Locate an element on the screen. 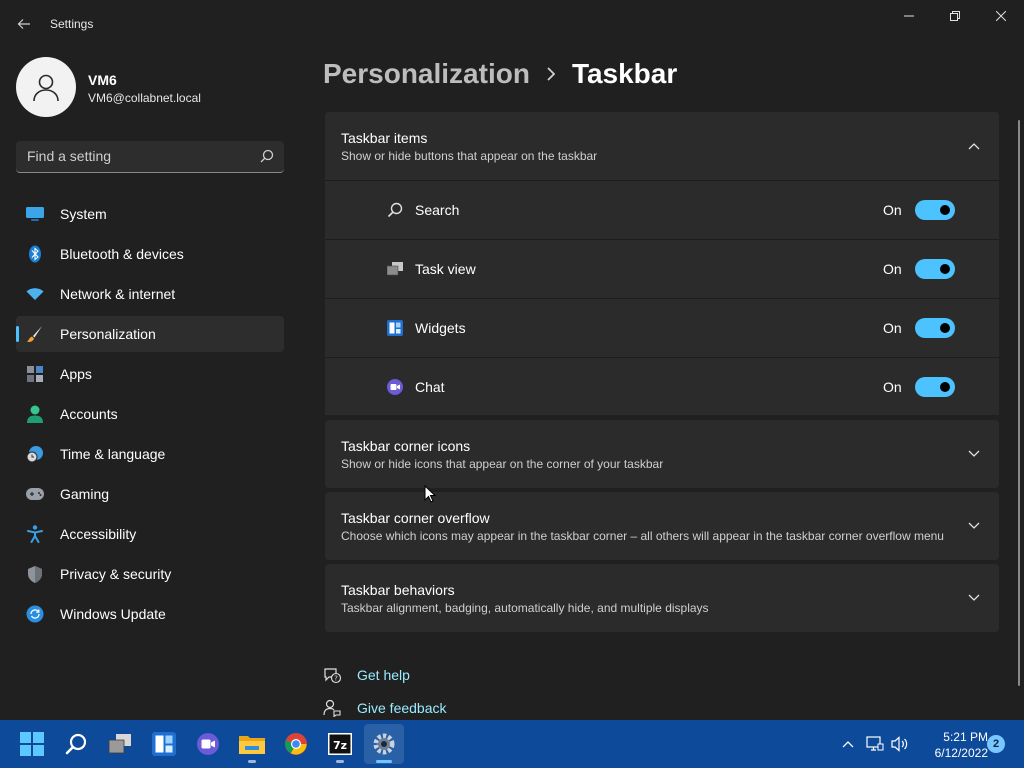 This screenshot has height=768, width=1024. item-label: Chat is located at coordinates (430, 387).